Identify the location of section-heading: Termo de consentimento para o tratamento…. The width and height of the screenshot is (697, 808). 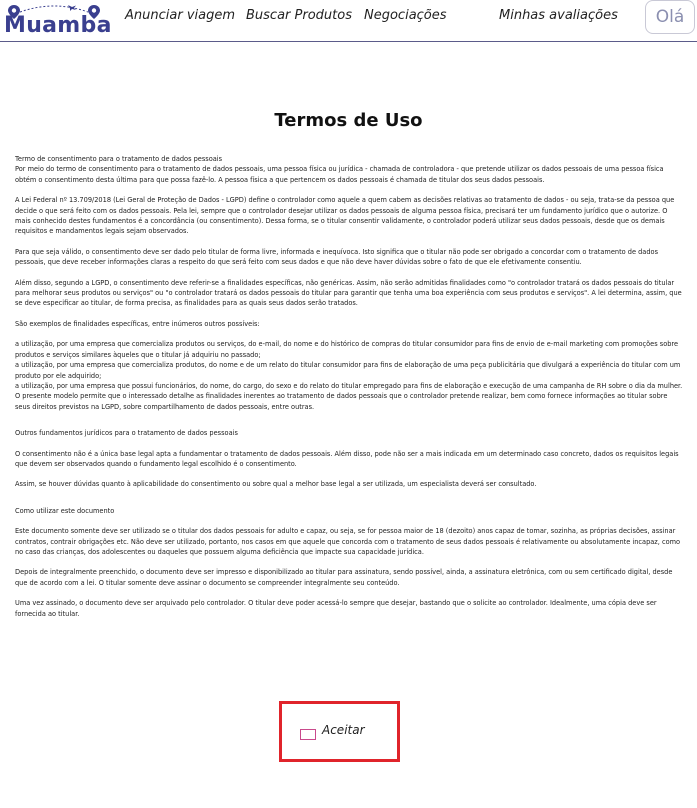
(119, 159).